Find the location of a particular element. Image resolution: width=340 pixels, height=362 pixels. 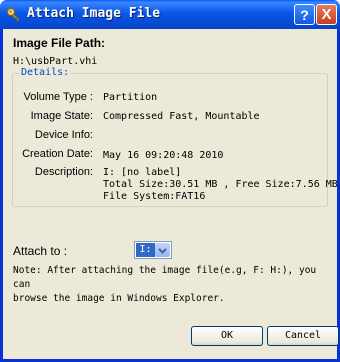

close-button: X is located at coordinates (326, 14).